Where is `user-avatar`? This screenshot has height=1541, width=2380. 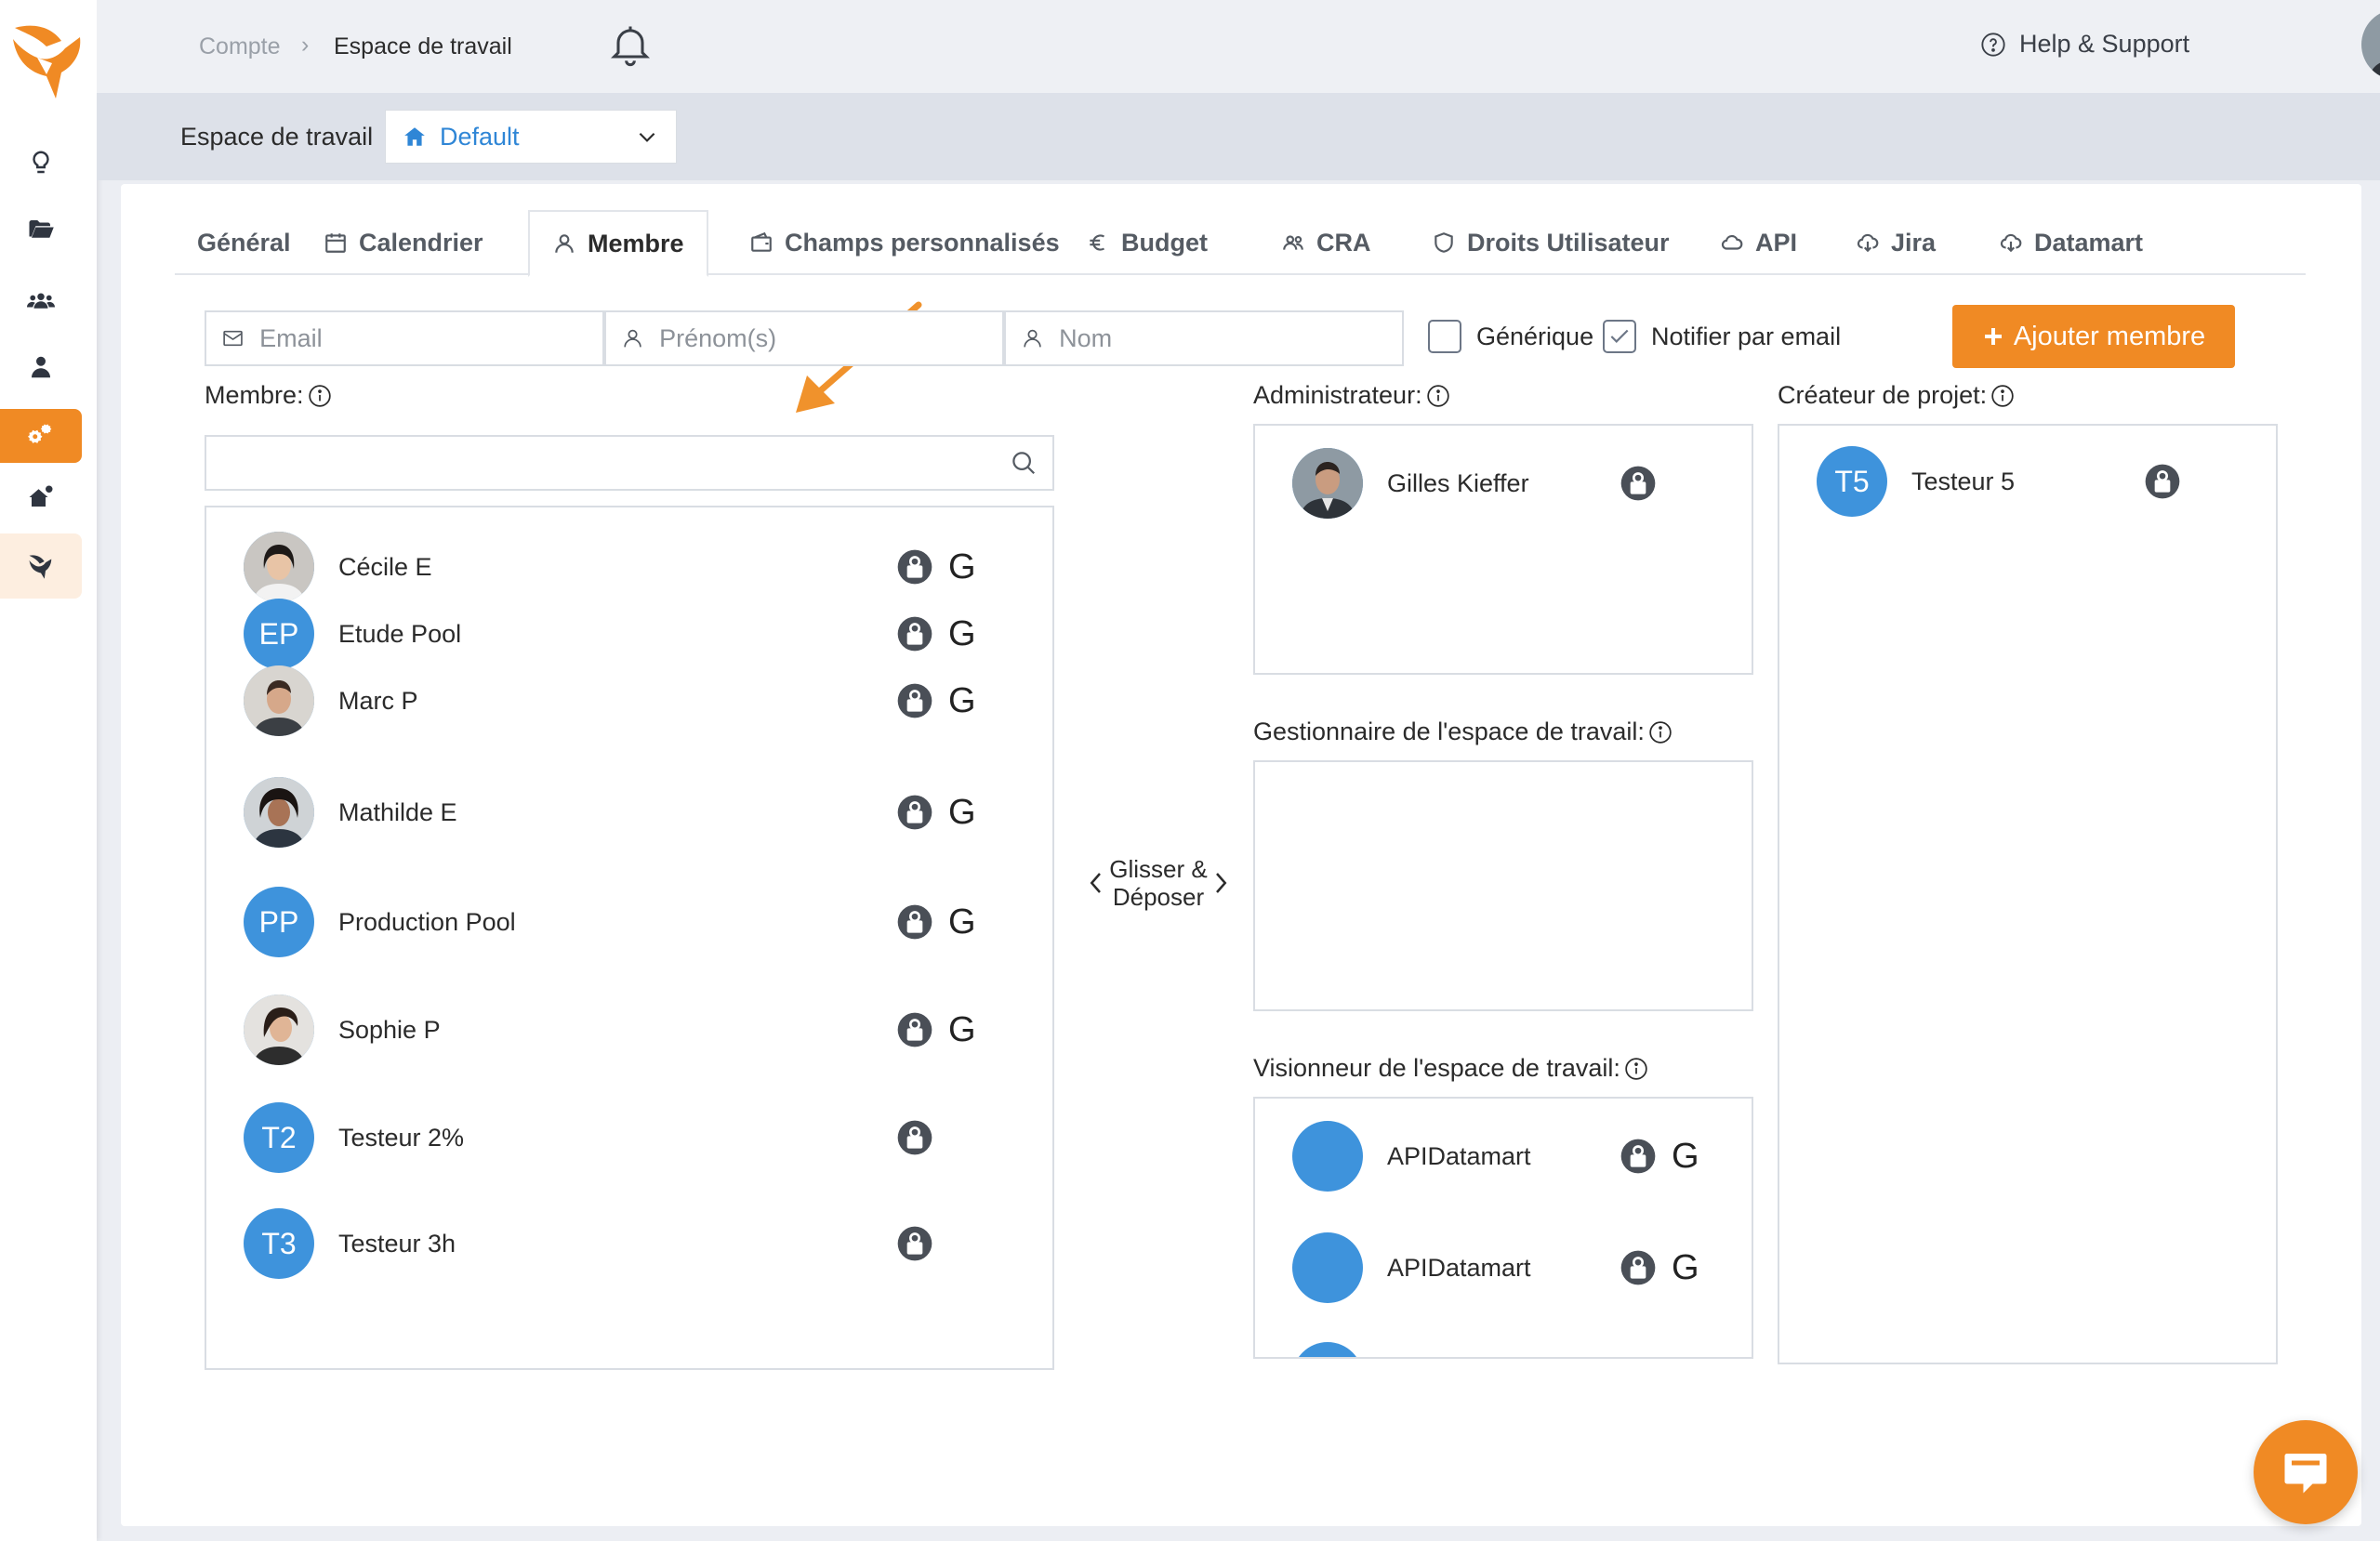 user-avatar is located at coordinates (2370, 44).